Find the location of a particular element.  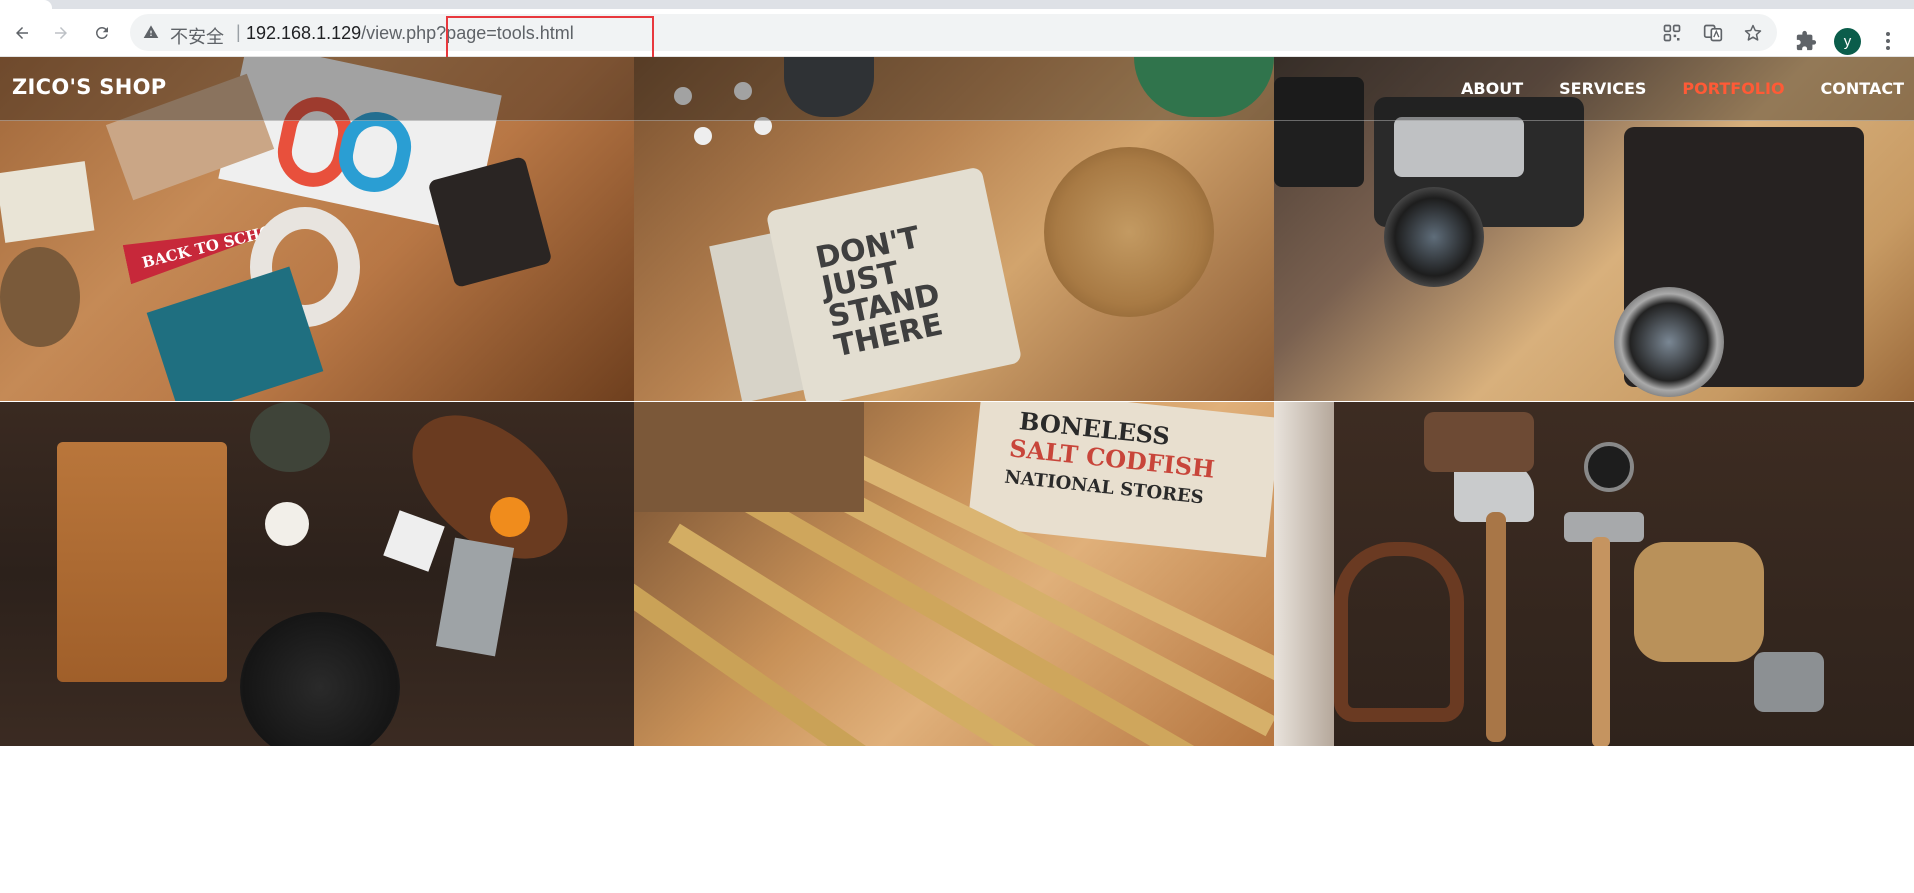

reload-icon is located at coordinates (101, 32).